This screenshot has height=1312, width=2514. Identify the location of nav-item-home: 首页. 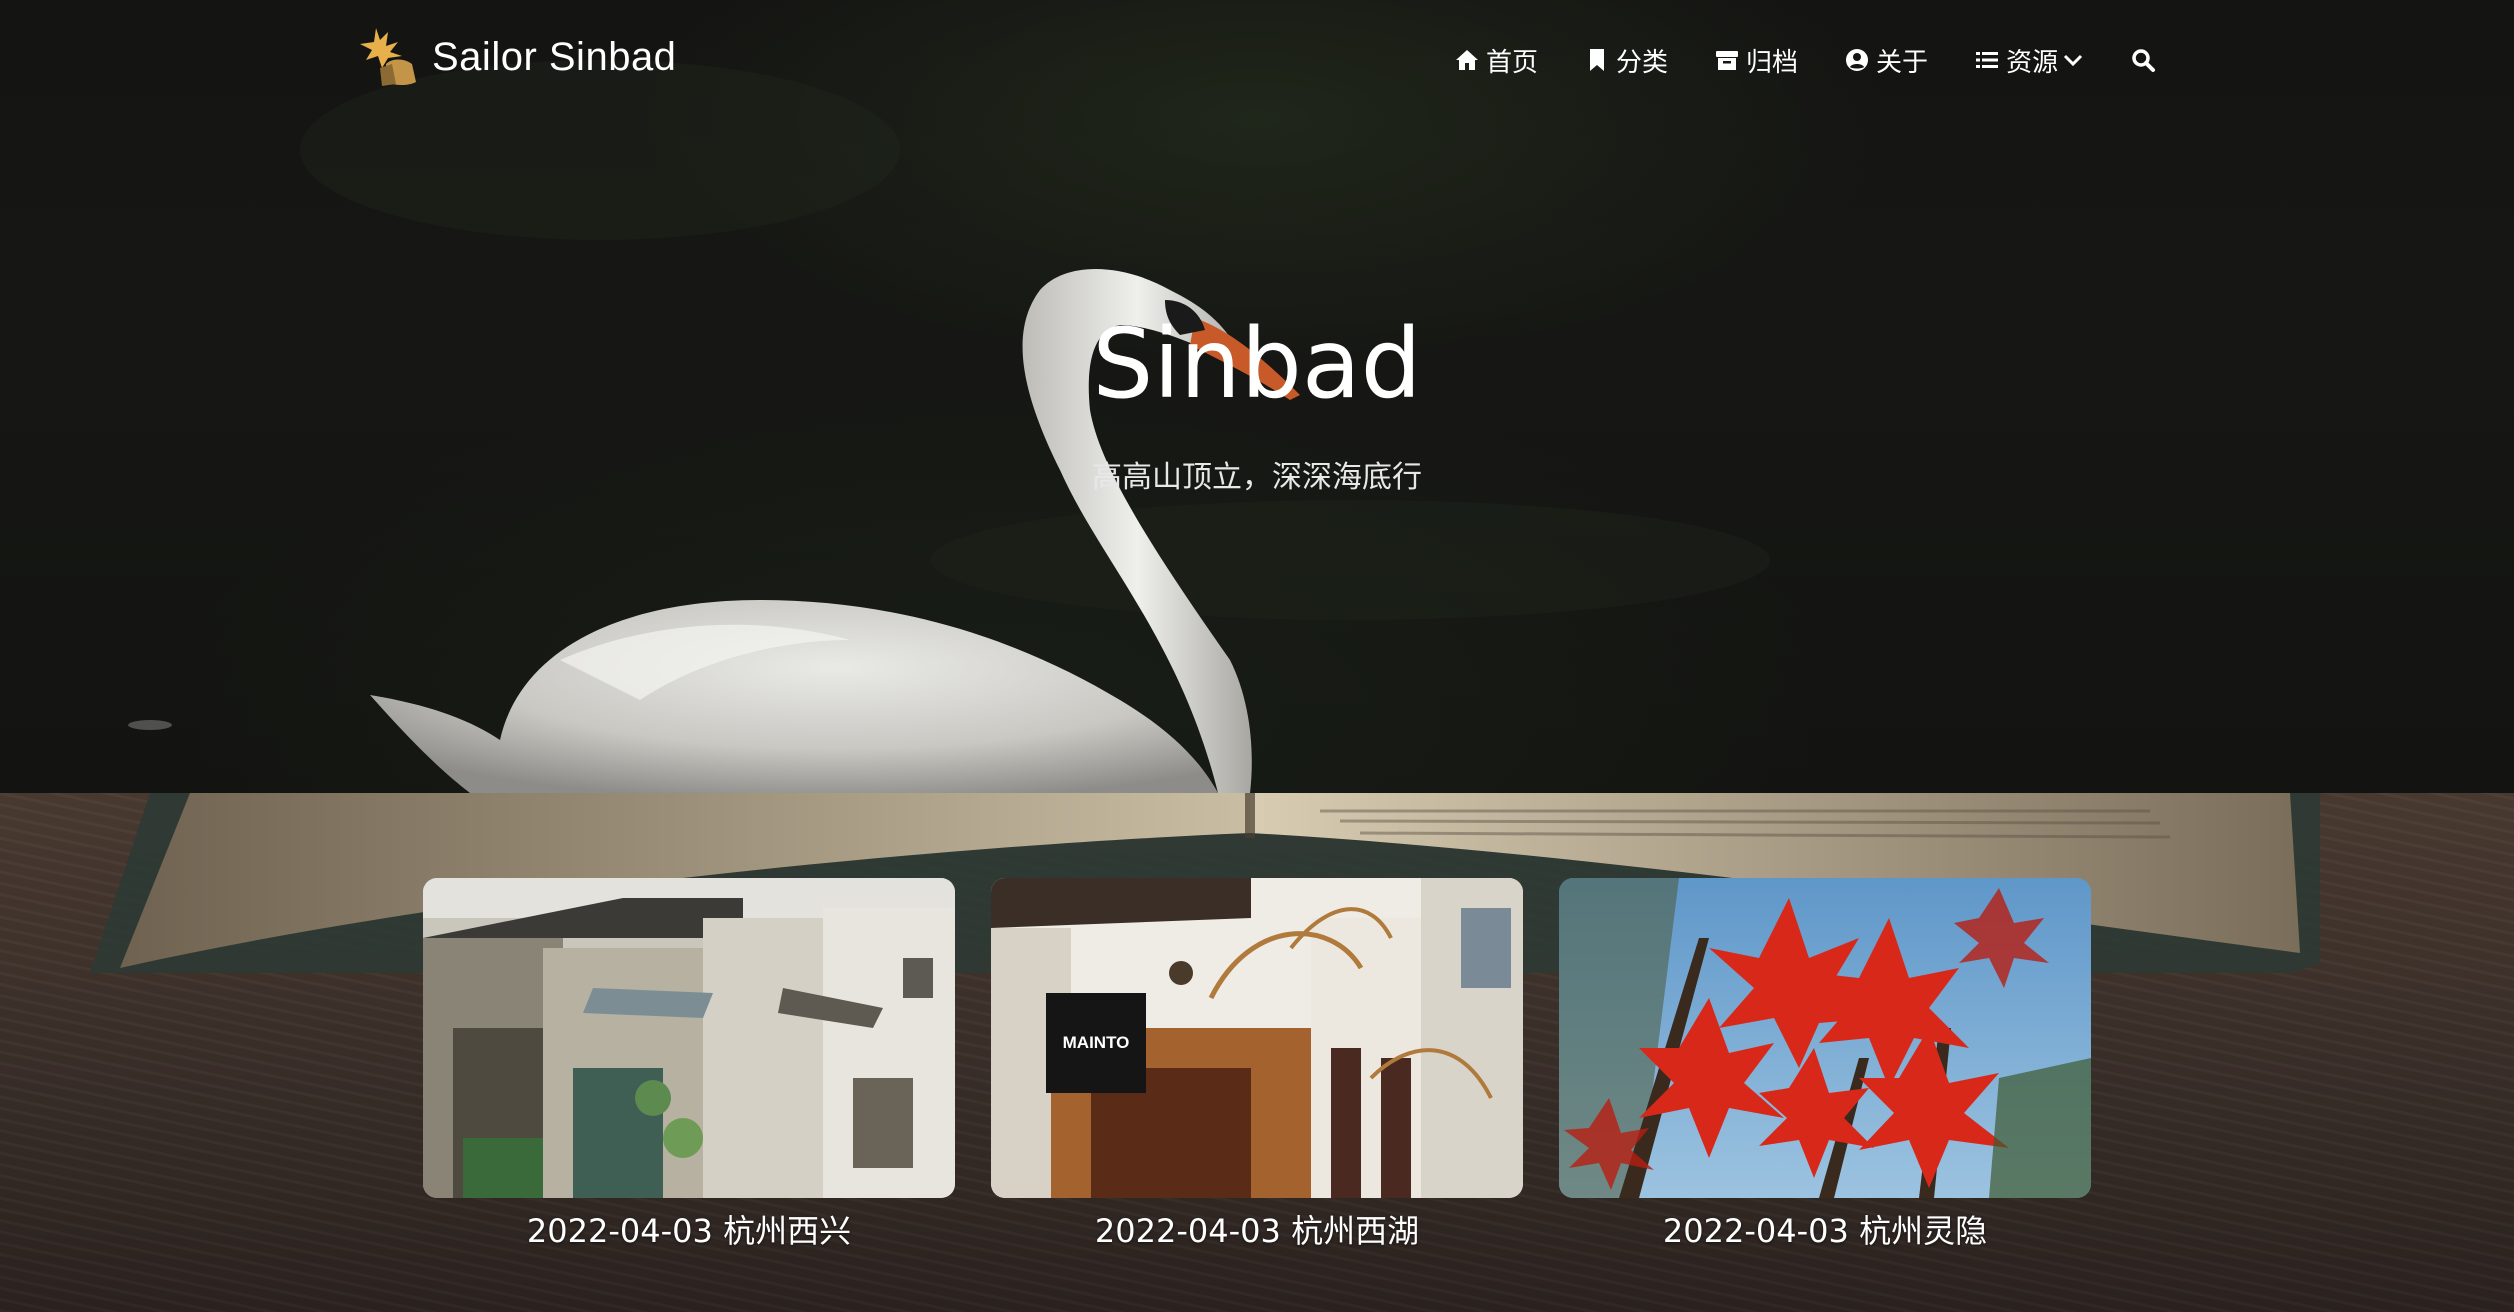
(1496, 60).